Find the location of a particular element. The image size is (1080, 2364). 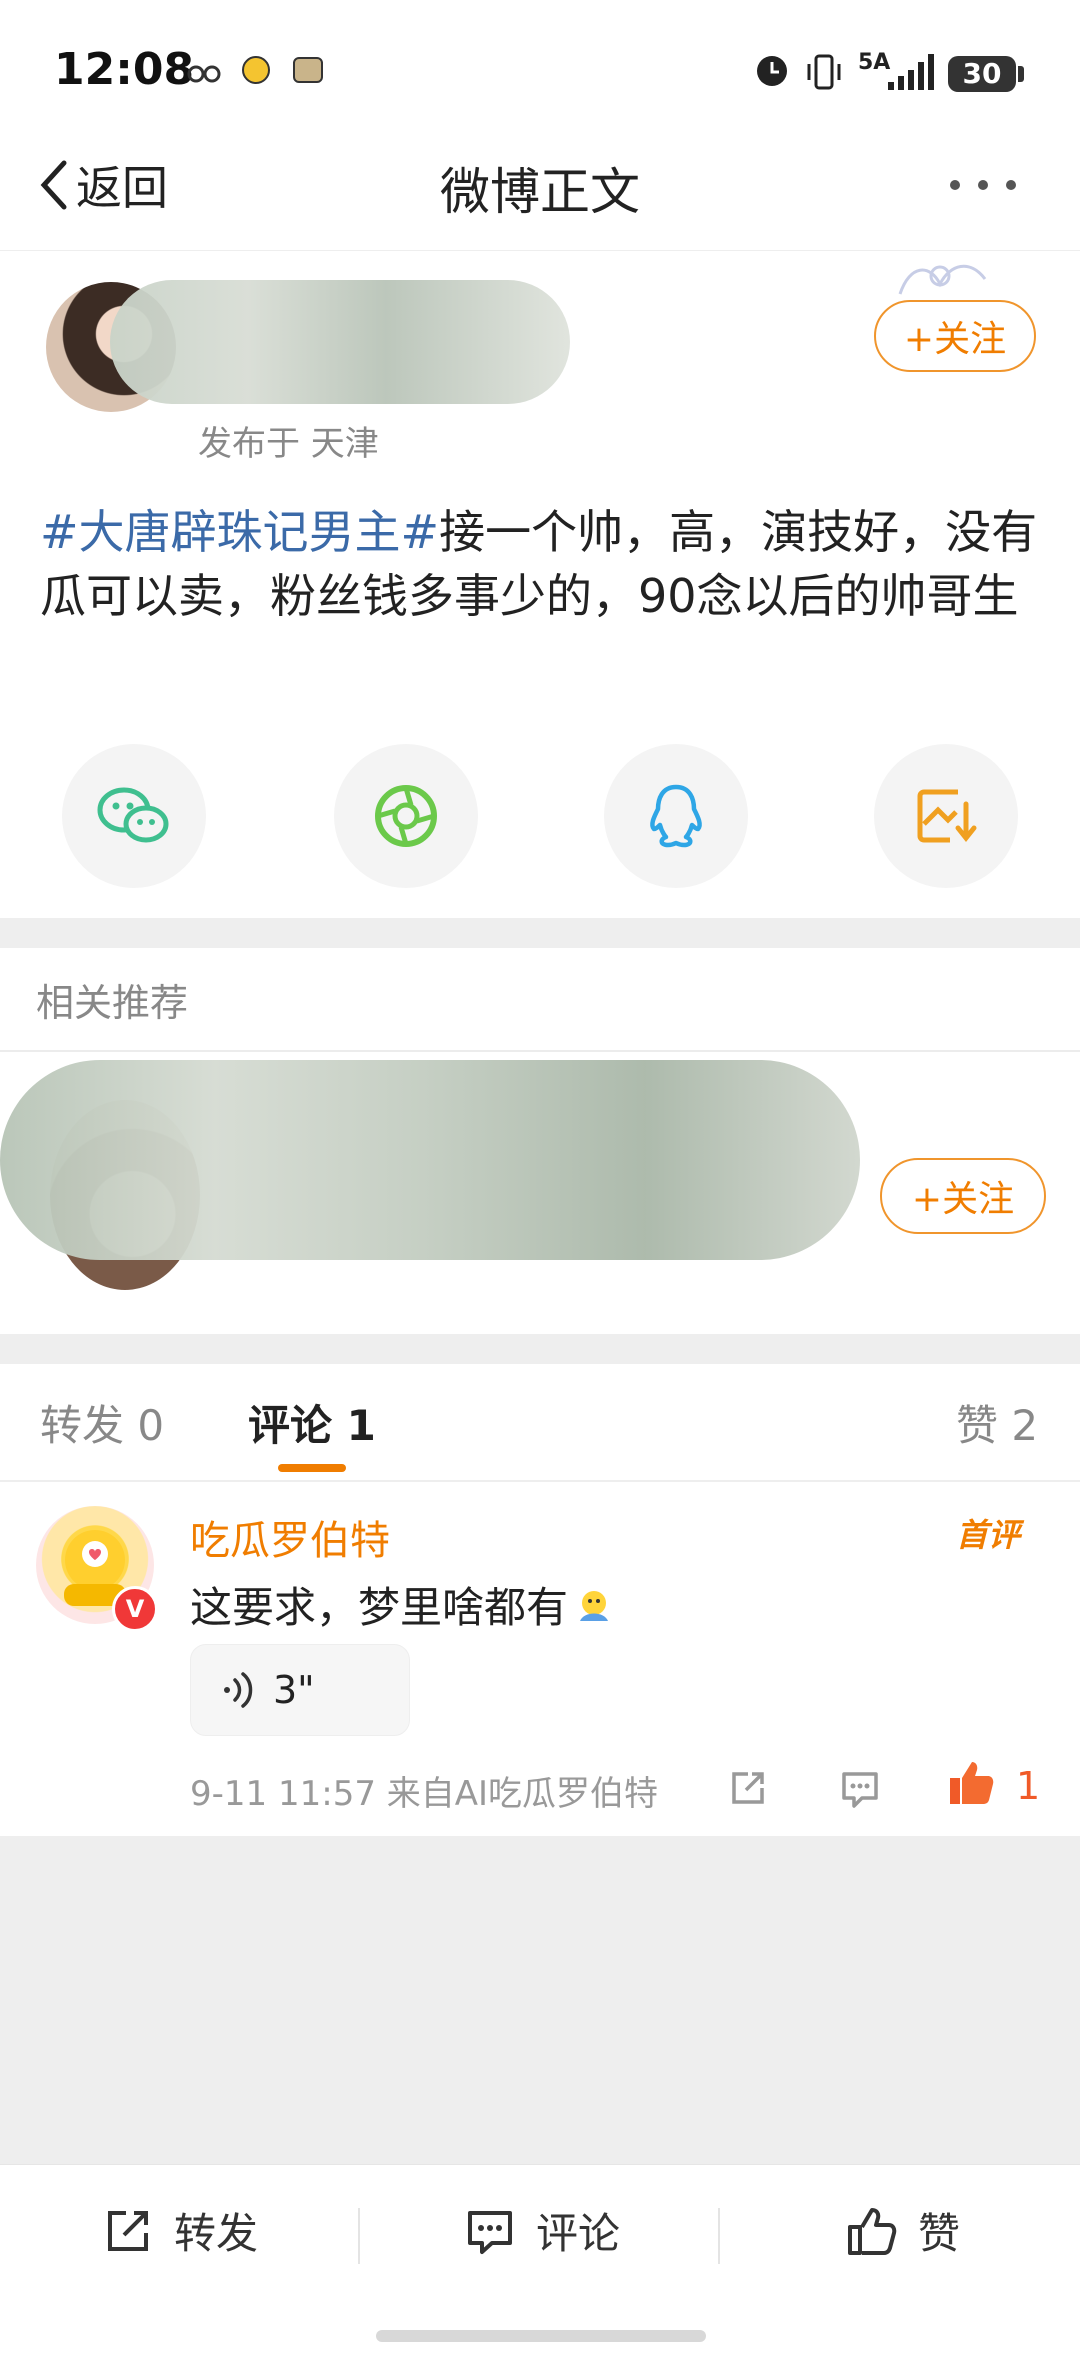

recommended-user-redacted is located at coordinates (430, 1160).